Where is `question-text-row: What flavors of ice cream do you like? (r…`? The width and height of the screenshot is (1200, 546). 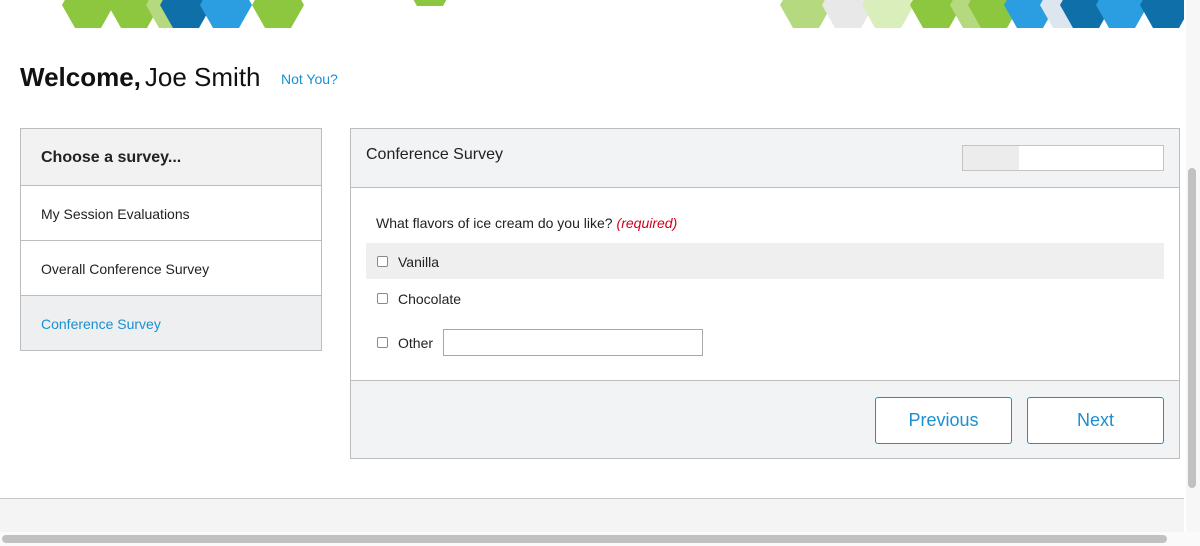
question-text-row: What flavors of ice cream do you like? (r… is located at coordinates (526, 223).